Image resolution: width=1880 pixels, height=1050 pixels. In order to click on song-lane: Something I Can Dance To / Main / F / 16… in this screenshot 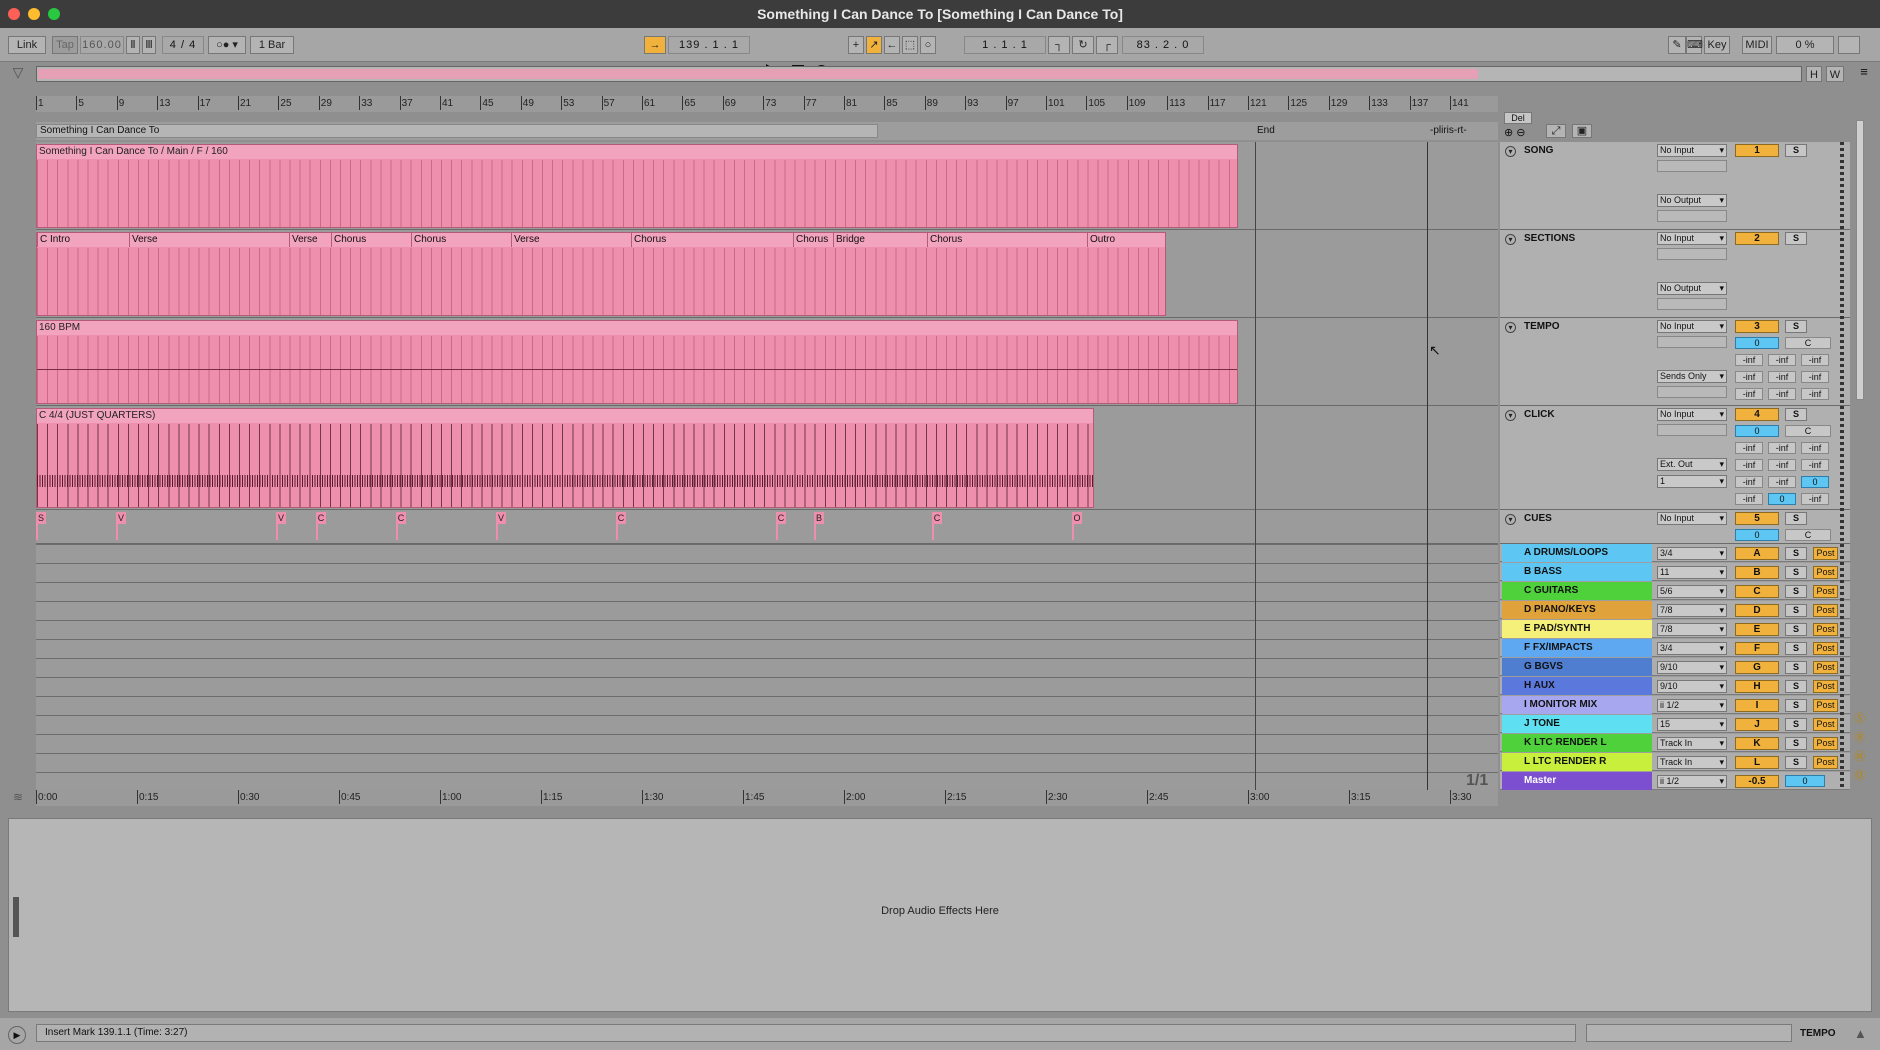, I will do `click(767, 186)`.